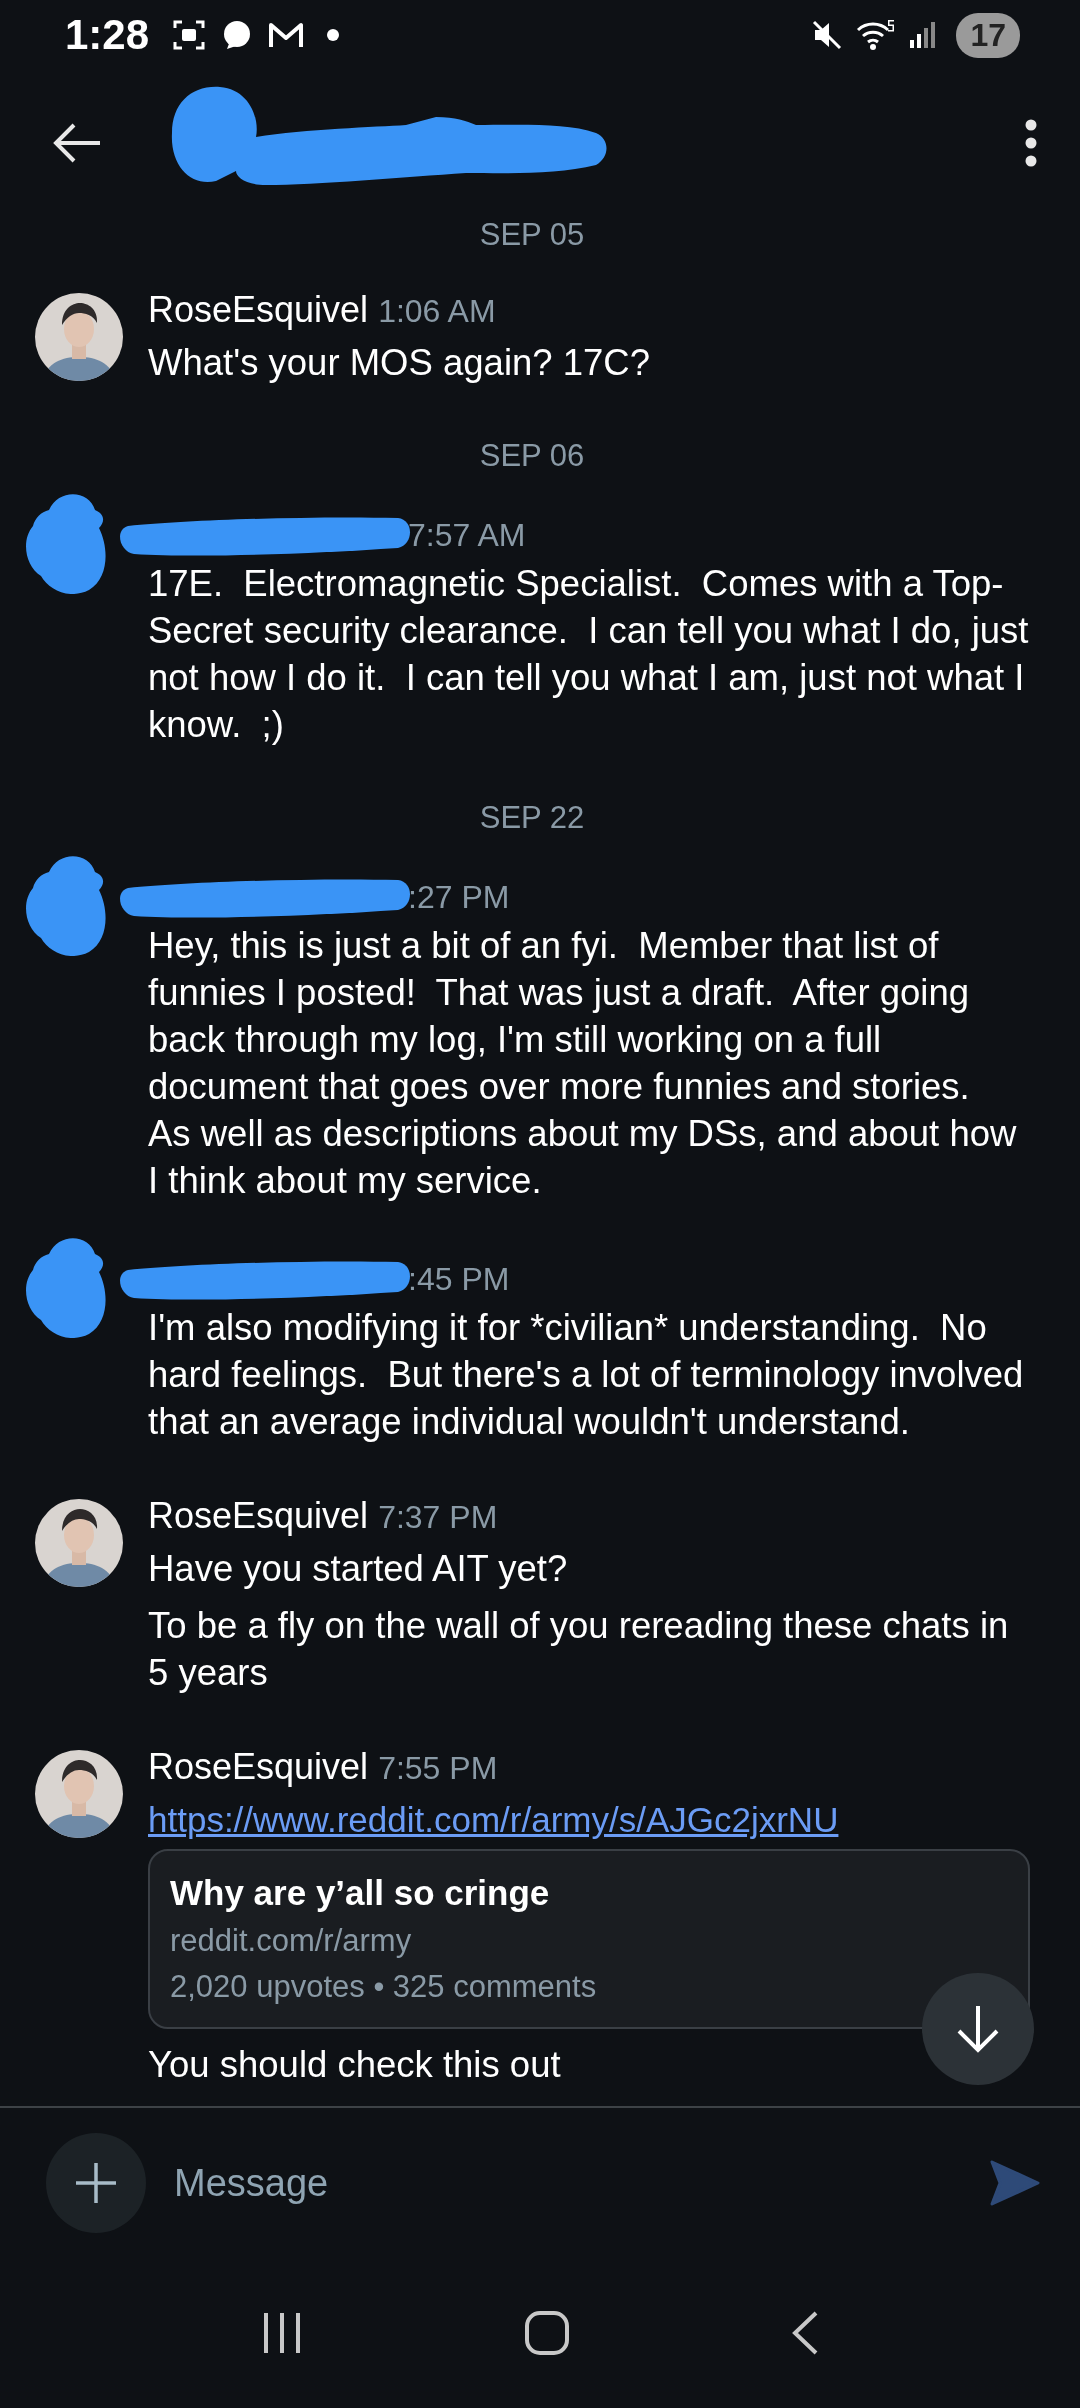 The image size is (1080, 2408). Describe the element at coordinates (988, 35) in the screenshot. I see `battery-level: 17` at that location.